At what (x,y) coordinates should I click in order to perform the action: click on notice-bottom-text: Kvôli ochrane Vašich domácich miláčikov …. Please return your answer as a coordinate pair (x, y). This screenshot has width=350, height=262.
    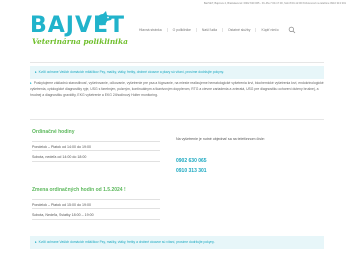
    Looking at the image, I should click on (126, 242).